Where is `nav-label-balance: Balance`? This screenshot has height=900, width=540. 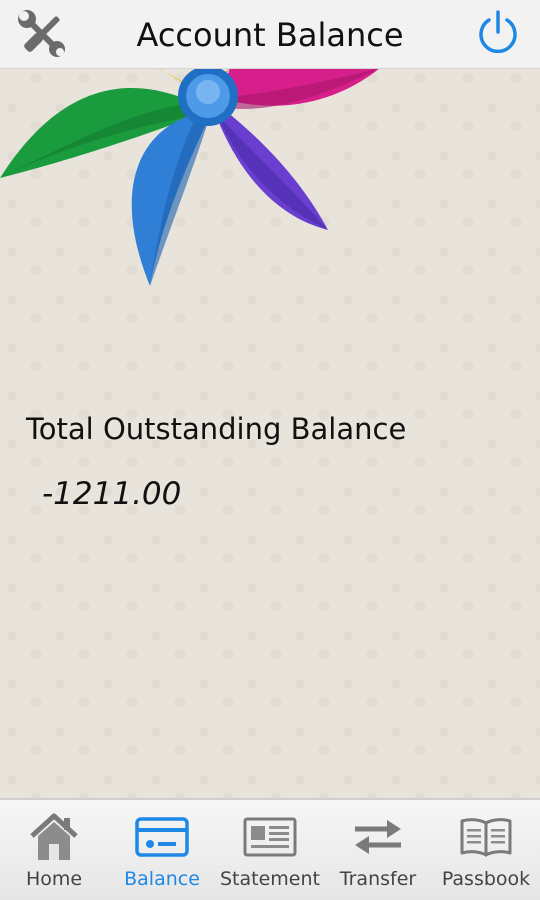
nav-label-balance: Balance is located at coordinates (162, 879).